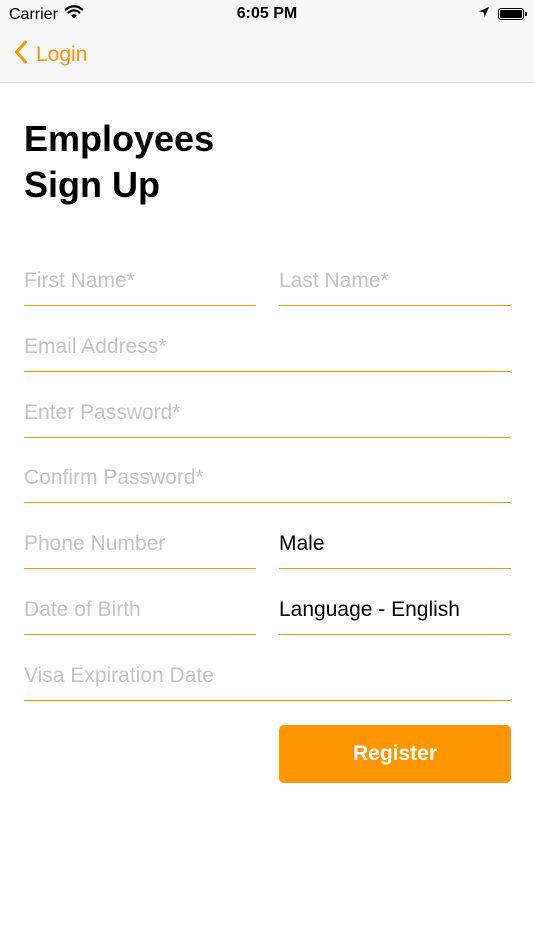 The width and height of the screenshot is (534, 950). I want to click on navigation-bar: Login, so click(267, 56).